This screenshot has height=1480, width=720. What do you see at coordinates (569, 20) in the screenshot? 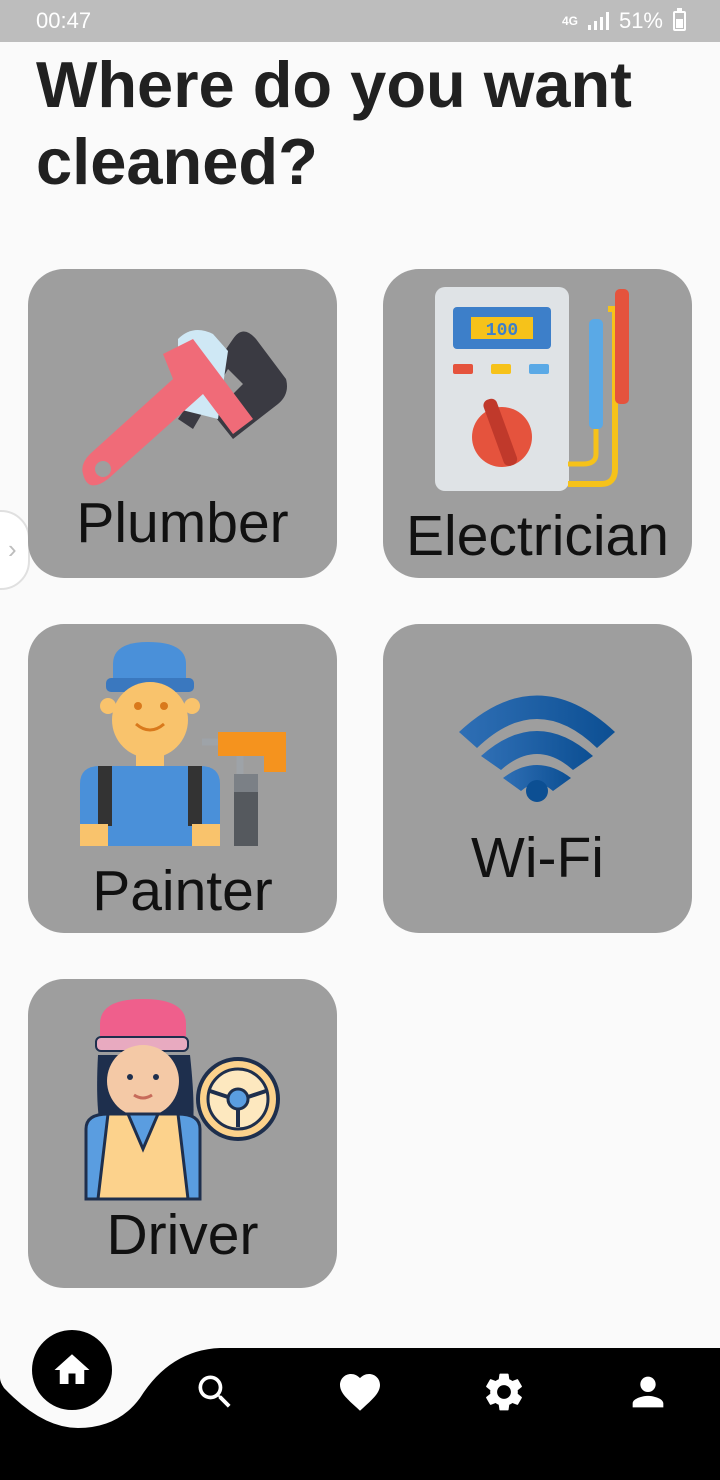
I see `network-type: 4G` at bounding box center [569, 20].